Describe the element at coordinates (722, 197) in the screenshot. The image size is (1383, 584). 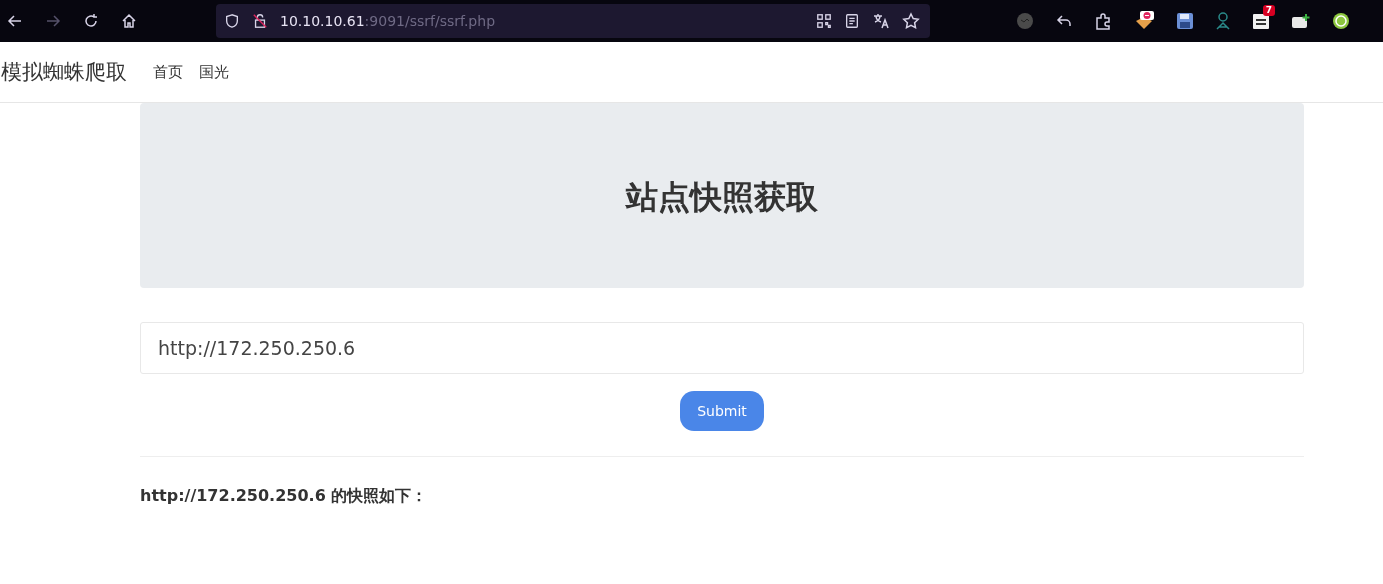
I see `page-title: 站点快照获取` at that location.